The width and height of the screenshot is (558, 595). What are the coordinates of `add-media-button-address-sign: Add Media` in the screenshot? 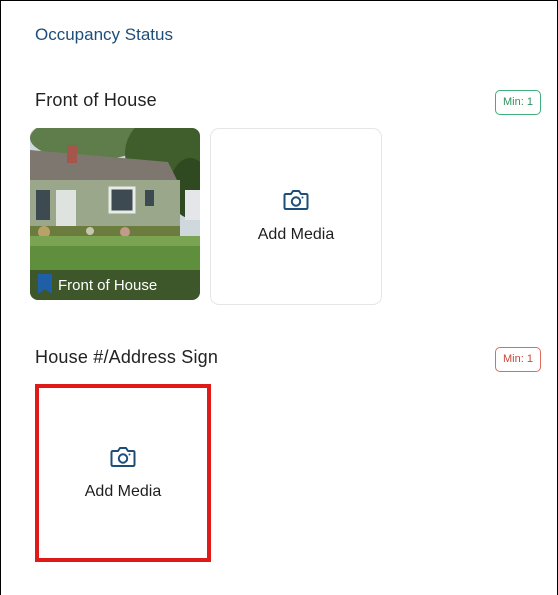 It's located at (123, 473).